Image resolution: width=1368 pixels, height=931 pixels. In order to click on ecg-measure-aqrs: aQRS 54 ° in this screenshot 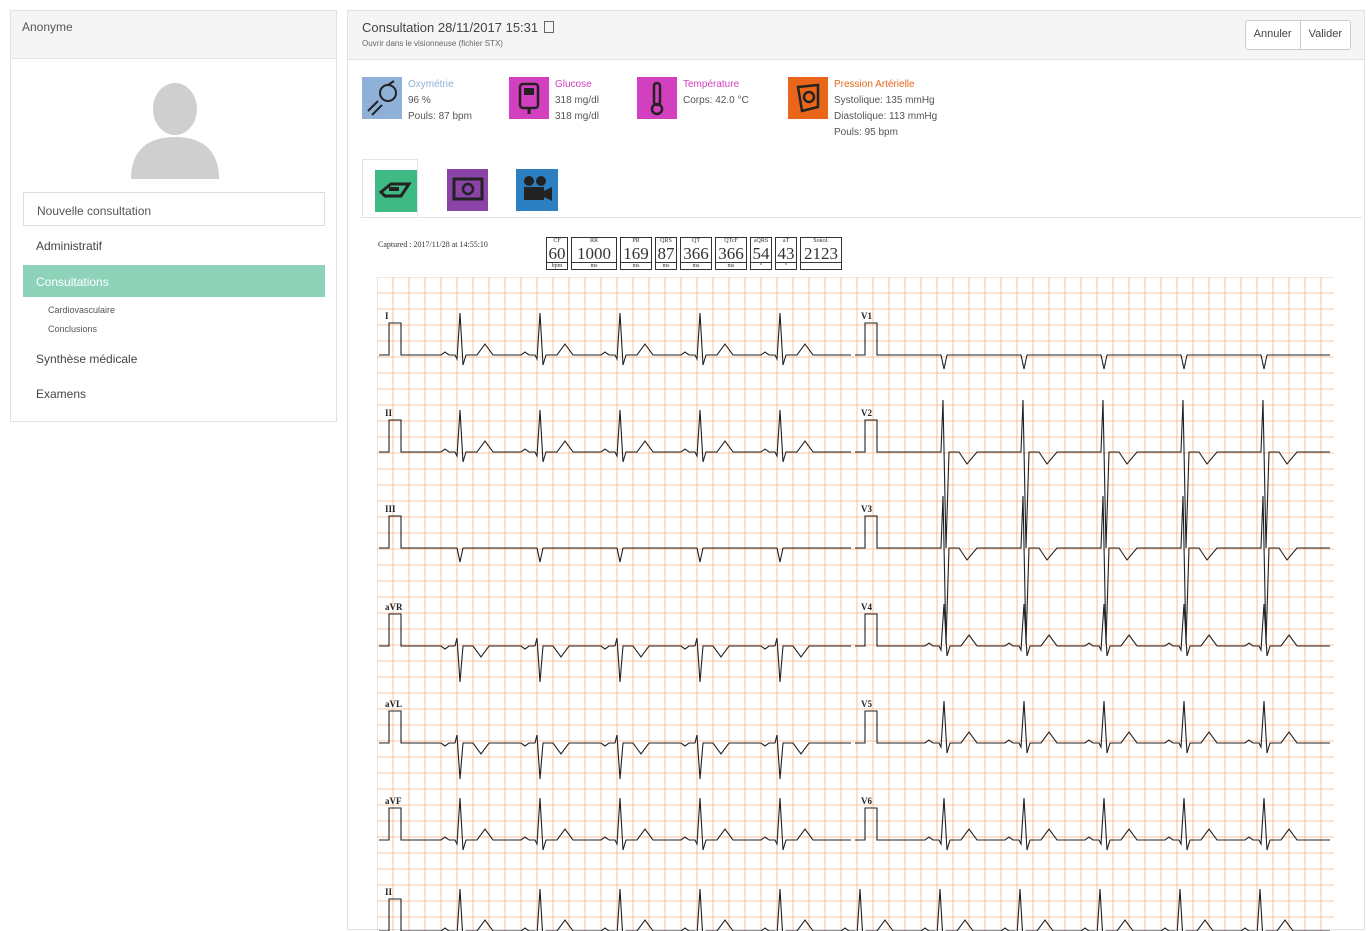, I will do `click(761, 253)`.